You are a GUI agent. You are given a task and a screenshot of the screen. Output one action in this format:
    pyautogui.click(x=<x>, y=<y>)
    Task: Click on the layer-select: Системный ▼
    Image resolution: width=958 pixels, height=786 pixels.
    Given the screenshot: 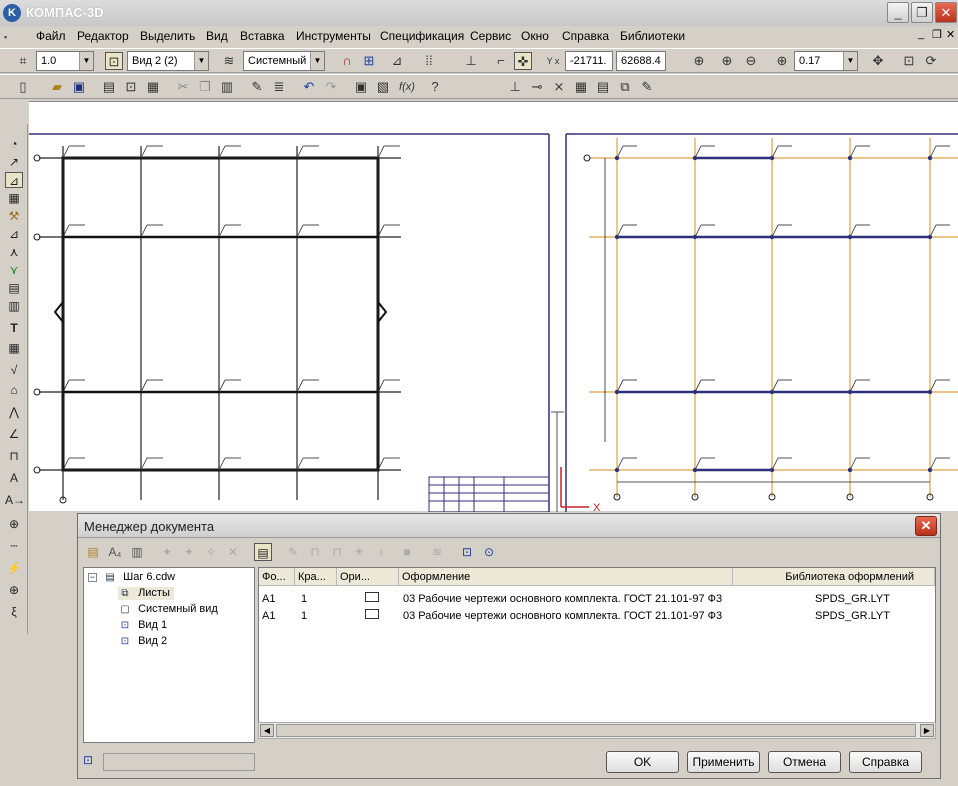 What is the action you would take?
    pyautogui.click(x=284, y=61)
    